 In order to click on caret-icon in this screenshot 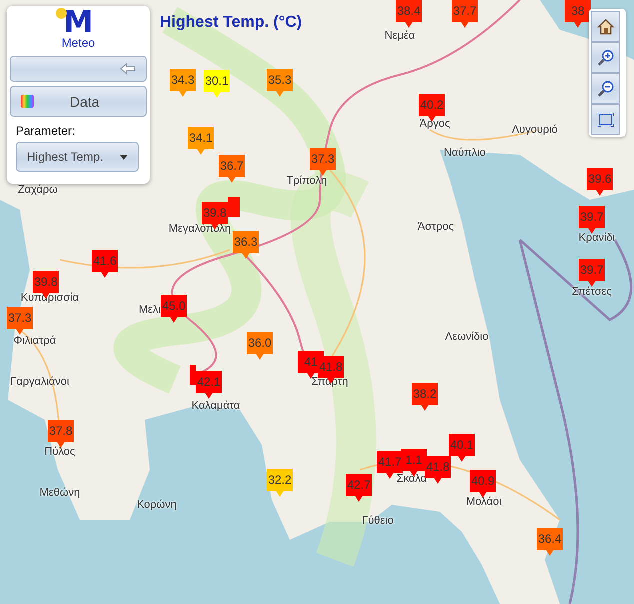, I will do `click(124, 157)`.